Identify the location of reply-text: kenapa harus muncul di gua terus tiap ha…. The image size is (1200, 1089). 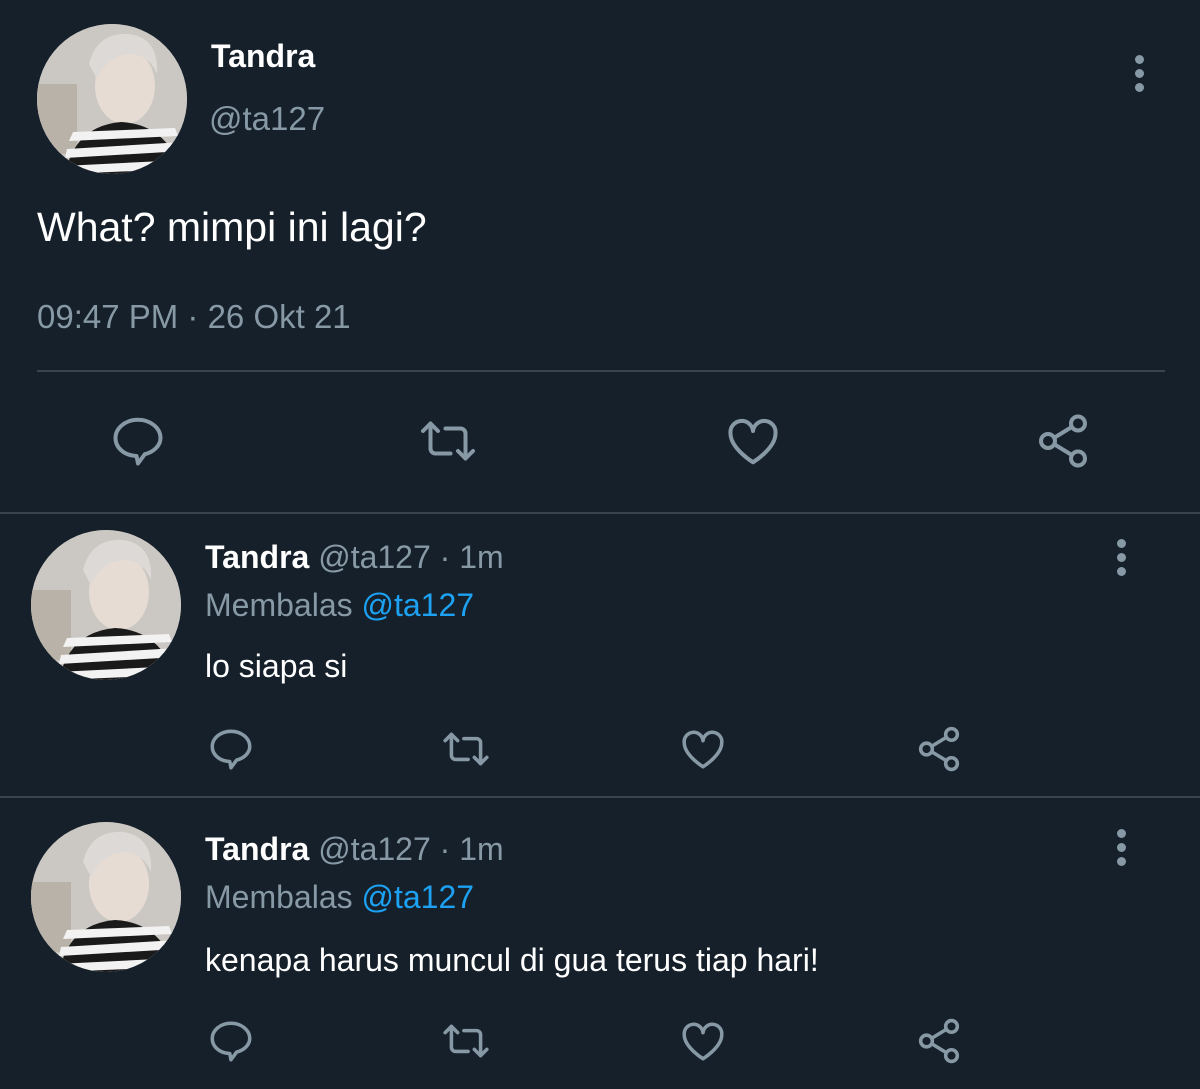
(512, 960).